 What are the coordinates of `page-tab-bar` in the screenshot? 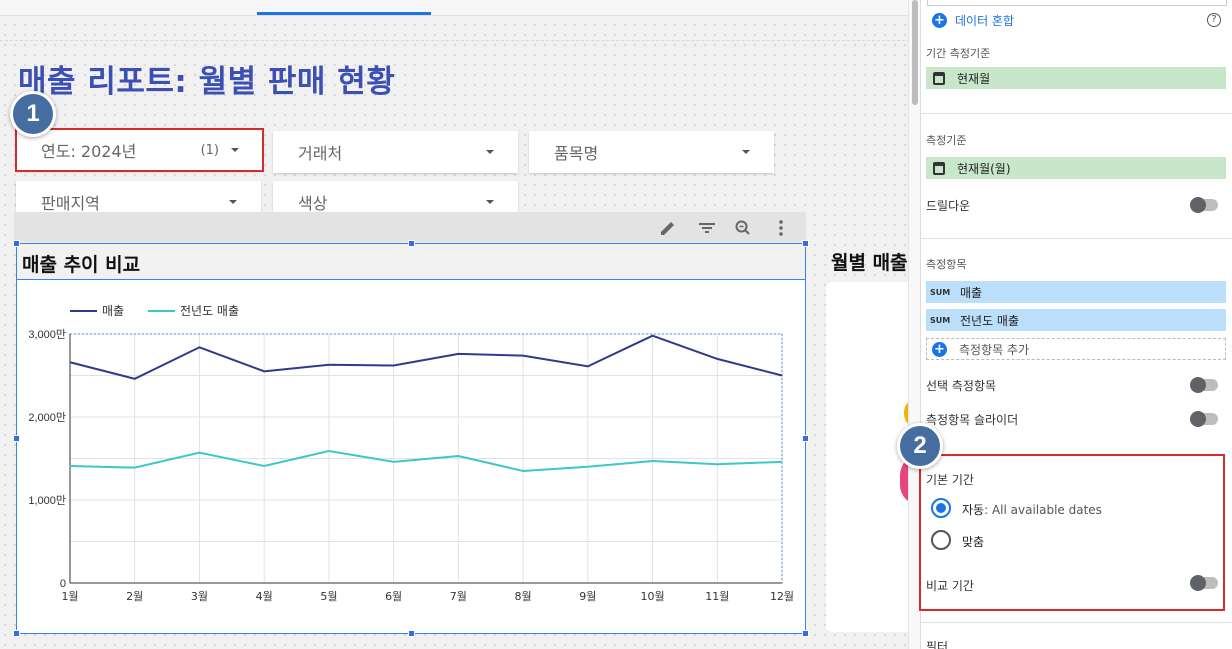 It's located at (460, 8).